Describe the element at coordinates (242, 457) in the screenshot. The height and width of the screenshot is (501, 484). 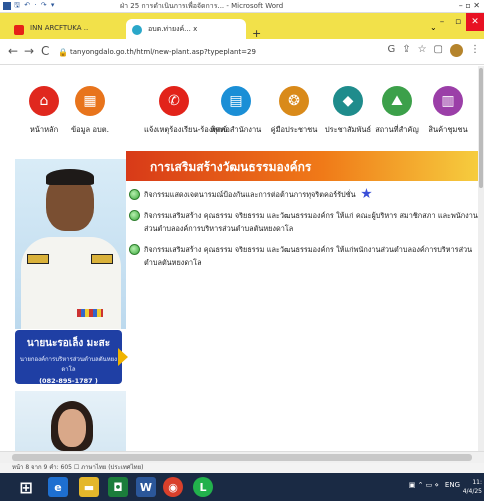
I see `horizontal-scrollbar` at that location.